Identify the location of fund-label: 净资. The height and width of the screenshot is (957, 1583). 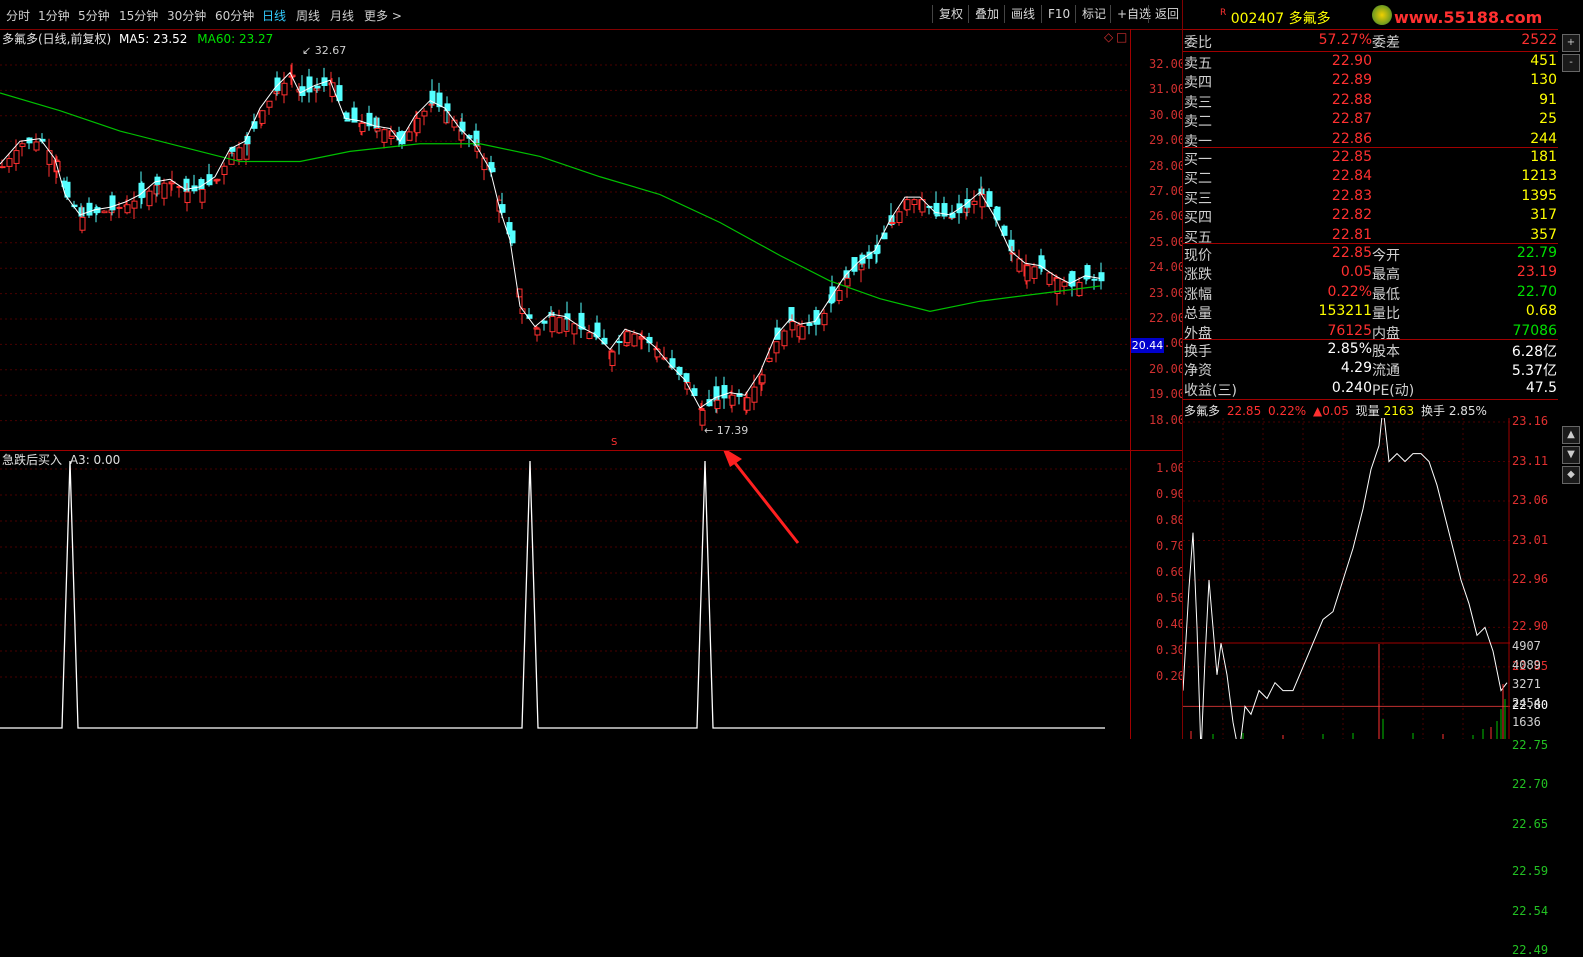
(1198, 371).